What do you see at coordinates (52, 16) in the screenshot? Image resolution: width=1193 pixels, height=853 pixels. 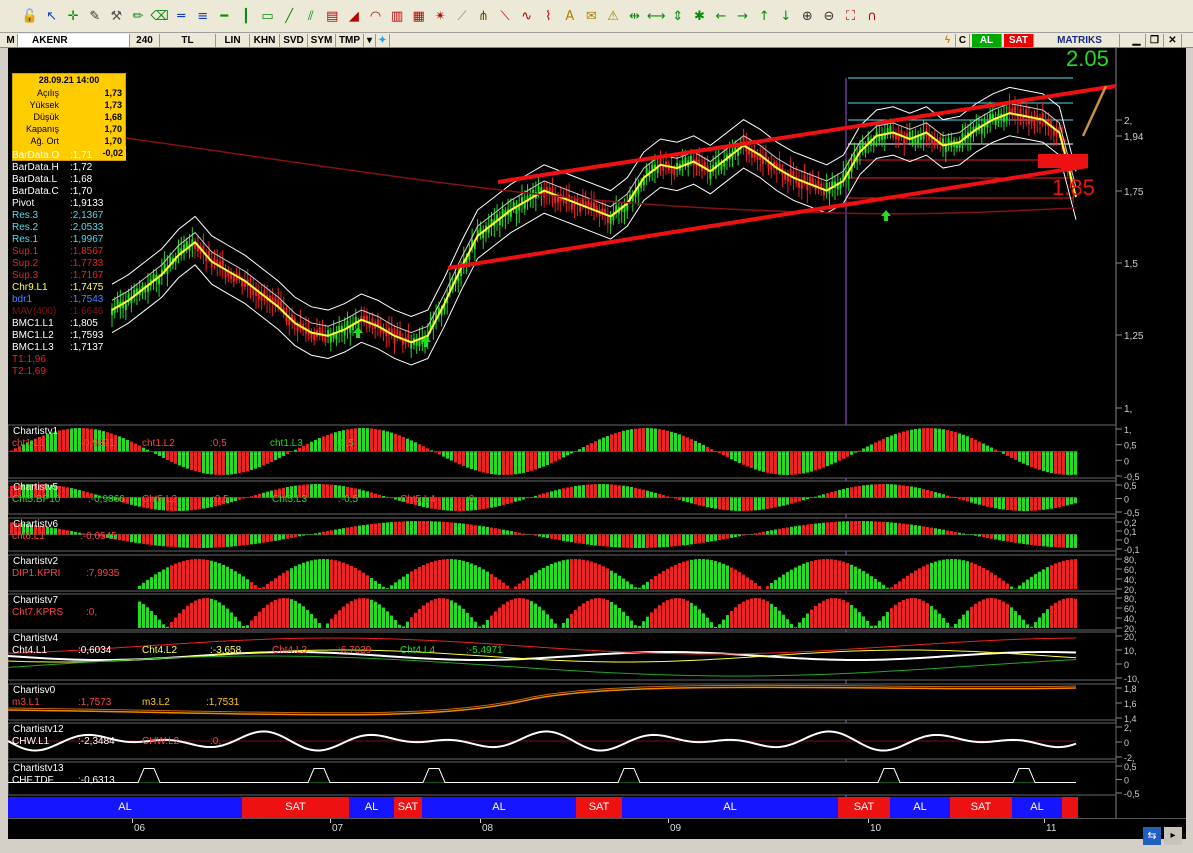 I see `cursor-icon: ↖` at bounding box center [52, 16].